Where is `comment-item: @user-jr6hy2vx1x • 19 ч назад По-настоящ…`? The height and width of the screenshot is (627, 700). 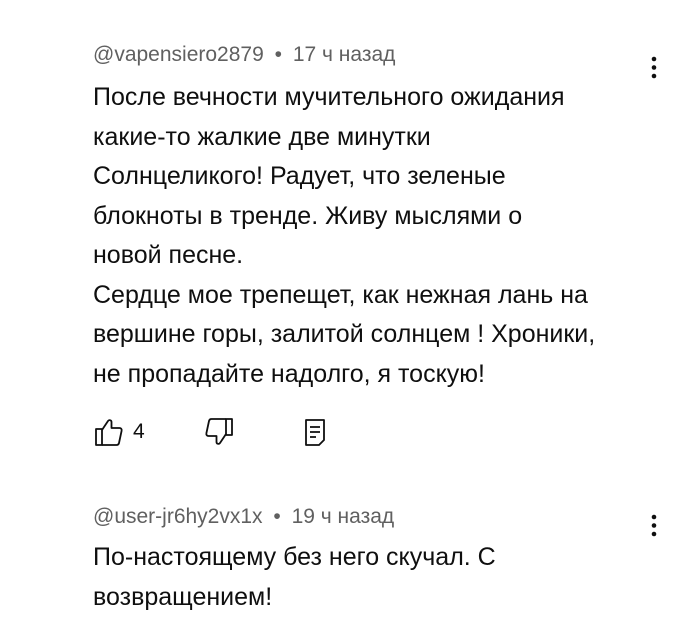
comment-item: @user-jr6hy2vx1x • 19 ч назад По-настоящ… is located at coordinates (373, 560).